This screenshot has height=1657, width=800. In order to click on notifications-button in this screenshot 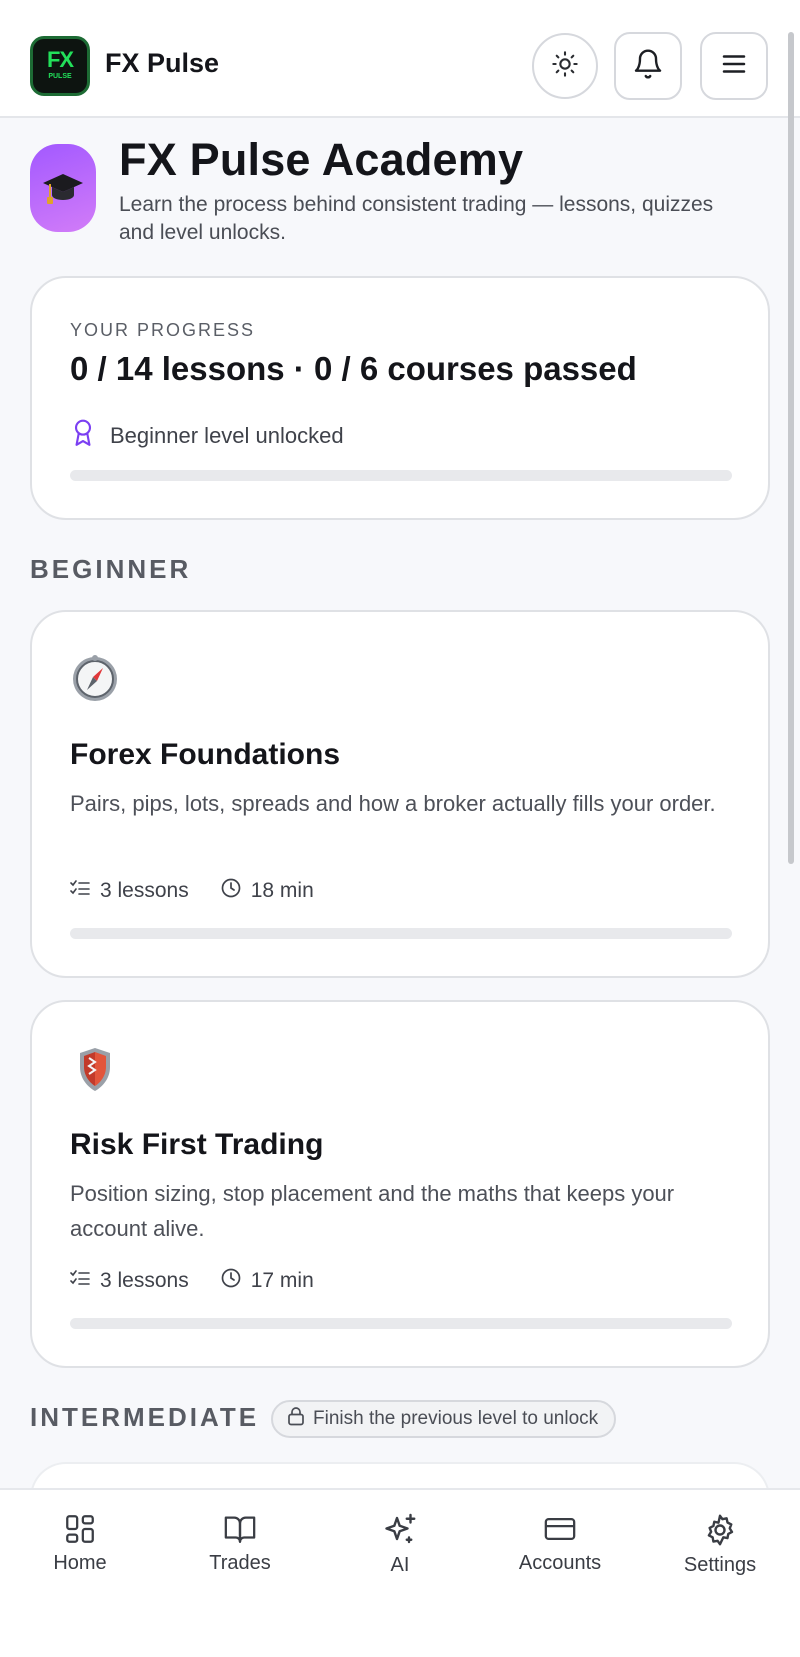, I will do `click(648, 66)`.